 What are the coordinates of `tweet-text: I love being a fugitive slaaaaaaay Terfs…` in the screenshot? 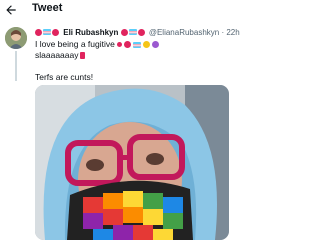 It's located at (140, 61).